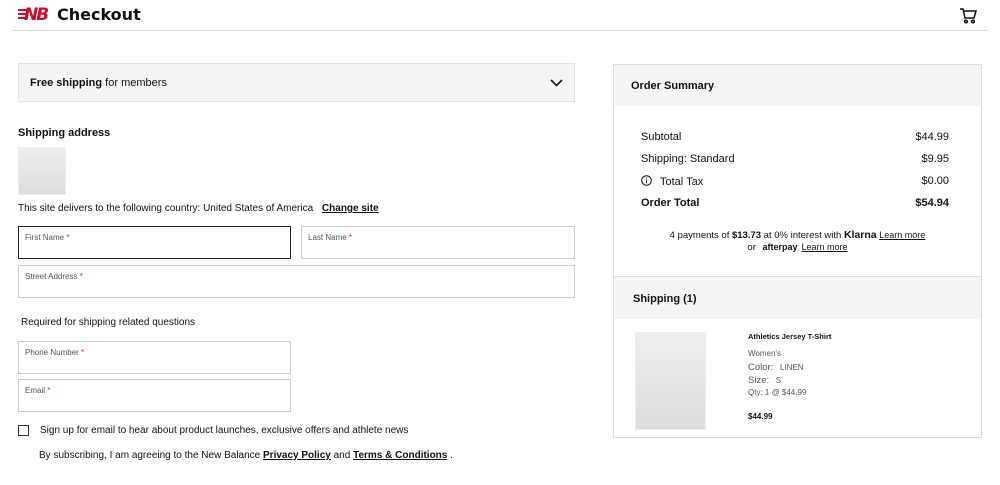 Image resolution: width=1000 pixels, height=485 pixels. What do you see at coordinates (789, 336) in the screenshot?
I see `item-name: Athletics Jersey T-Shirt` at bounding box center [789, 336].